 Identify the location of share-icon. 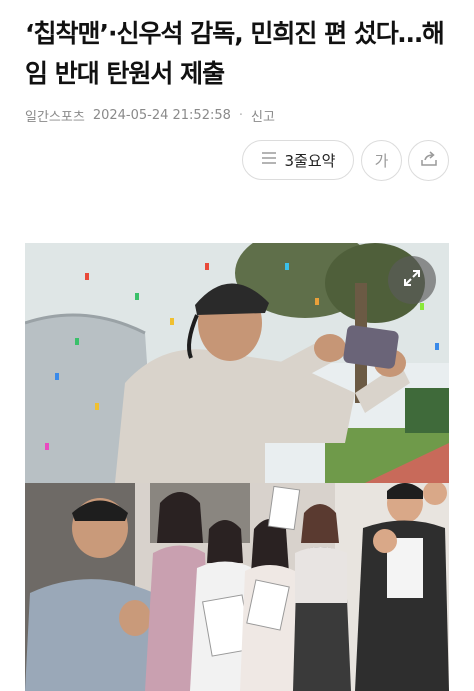
(429, 160).